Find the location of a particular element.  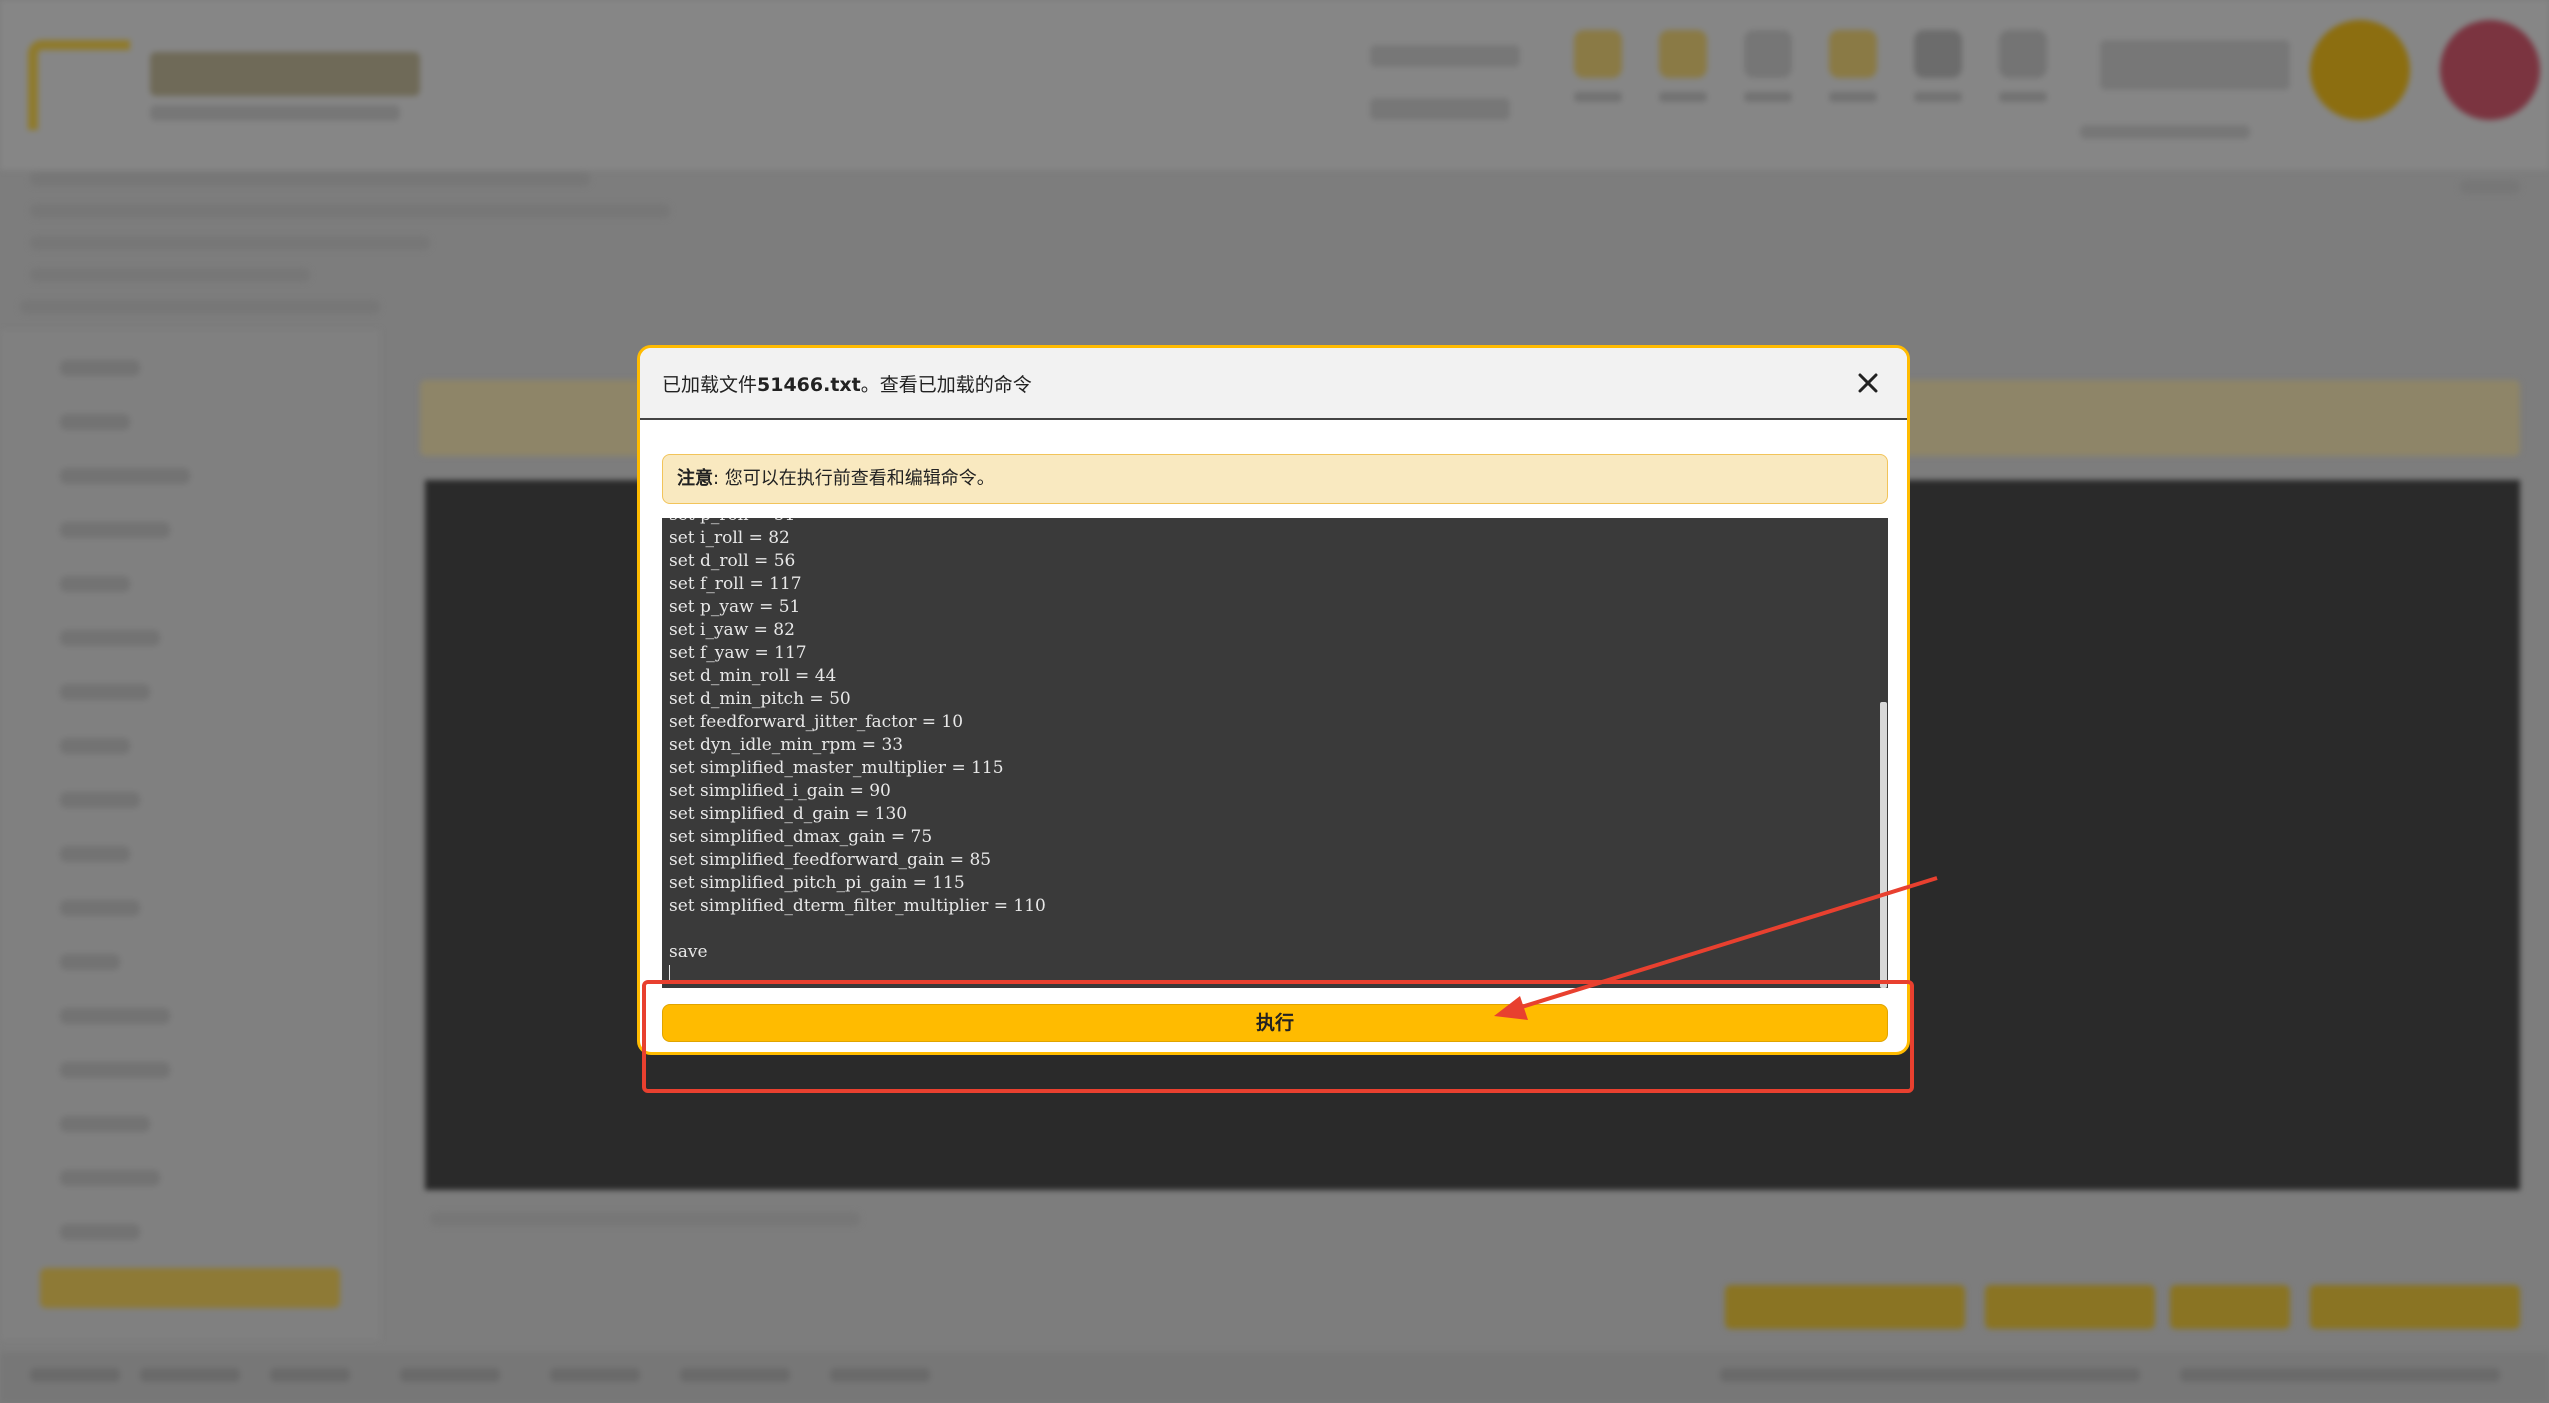

sidebar-item-cli is located at coordinates (190, 1288).